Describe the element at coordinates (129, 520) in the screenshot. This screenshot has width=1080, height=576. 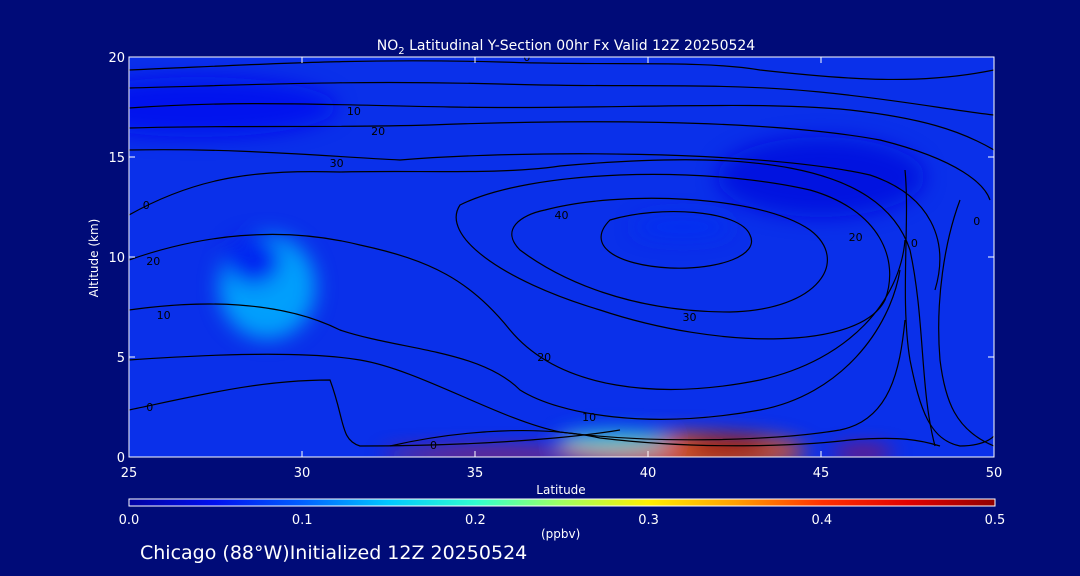
I see `colorbar-tick-label: 0.0` at that location.